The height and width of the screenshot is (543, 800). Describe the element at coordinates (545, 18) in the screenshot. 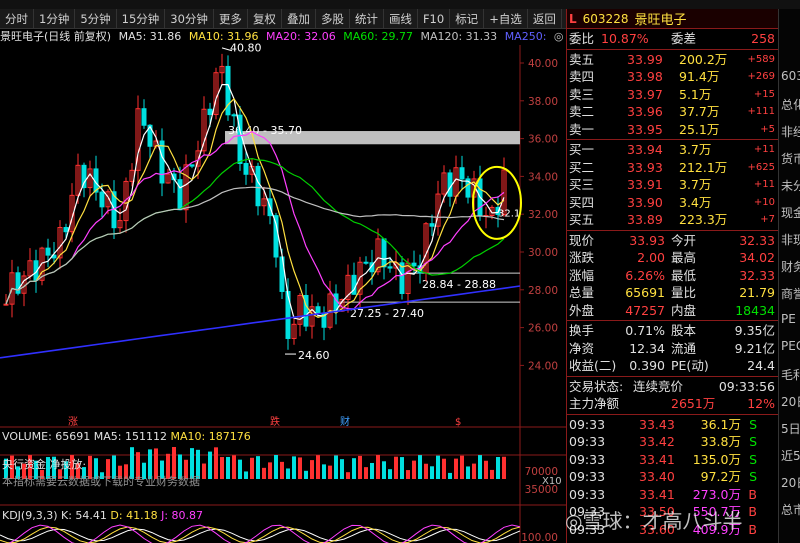

I see `toolbar-item-14: 返回` at that location.